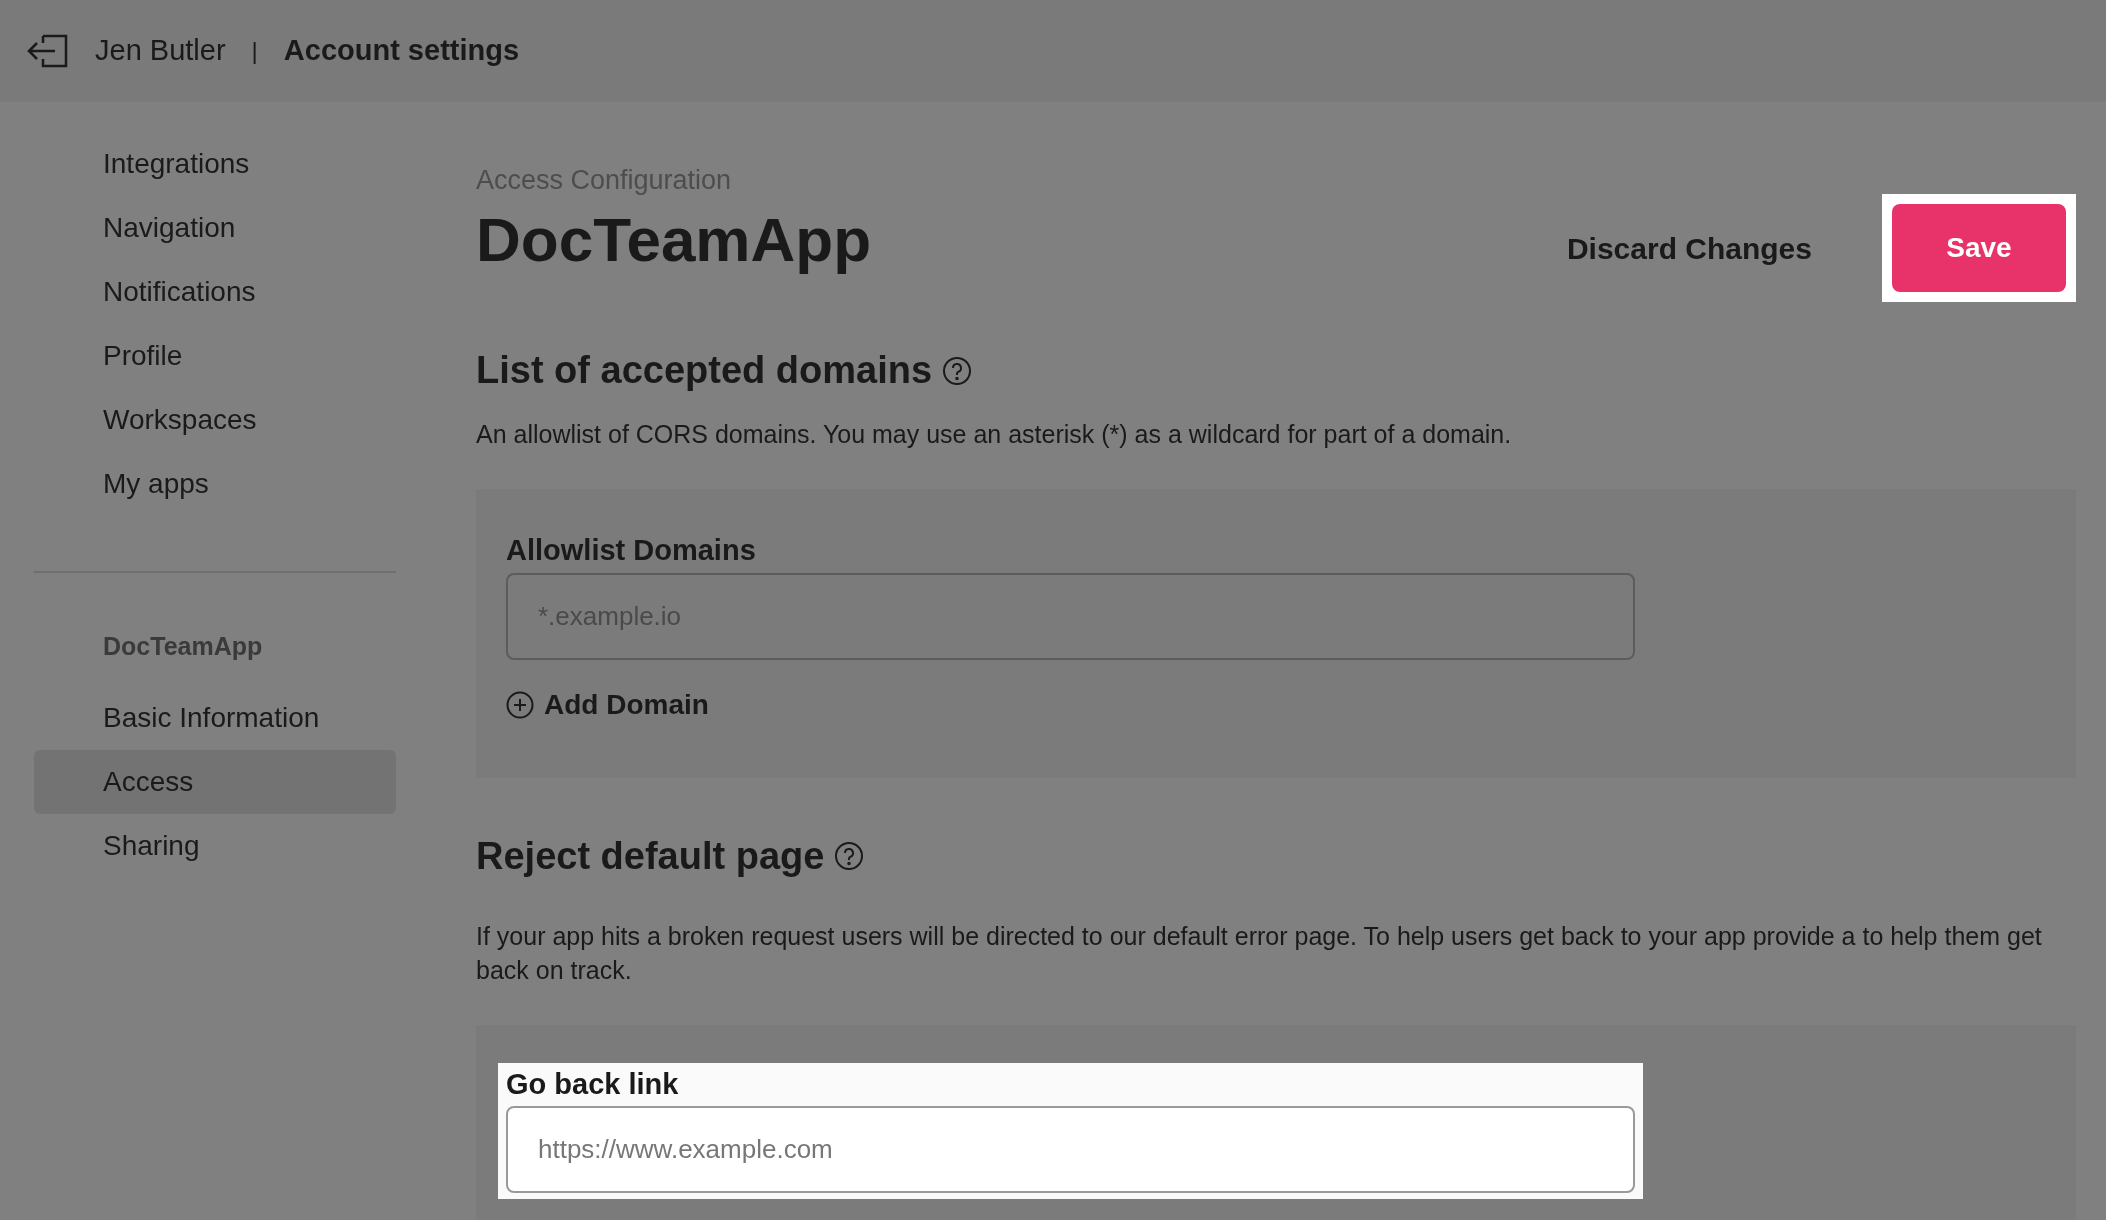 The width and height of the screenshot is (2106, 1220). I want to click on sidebar-item: Access, so click(215, 781).